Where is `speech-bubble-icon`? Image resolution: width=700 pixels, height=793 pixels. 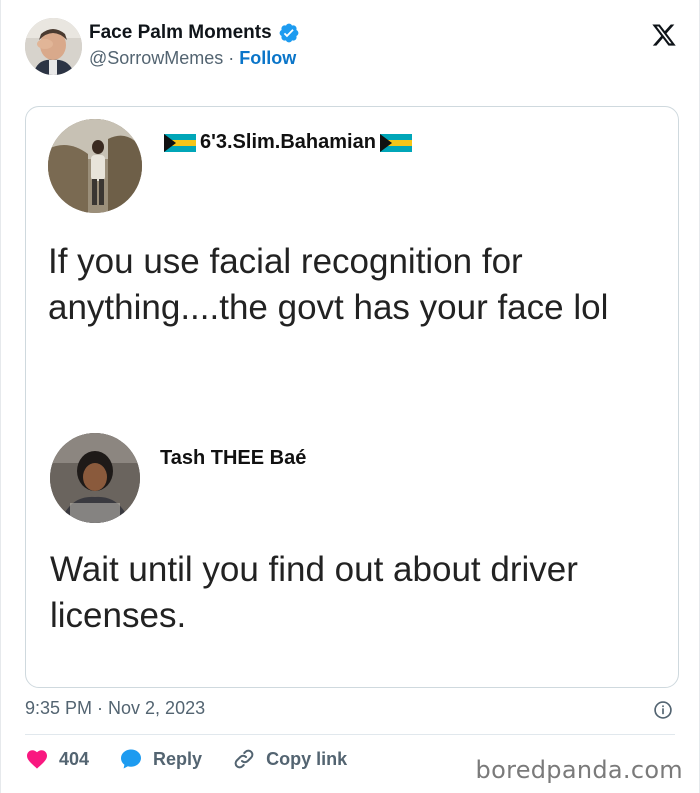 speech-bubble-icon is located at coordinates (131, 759).